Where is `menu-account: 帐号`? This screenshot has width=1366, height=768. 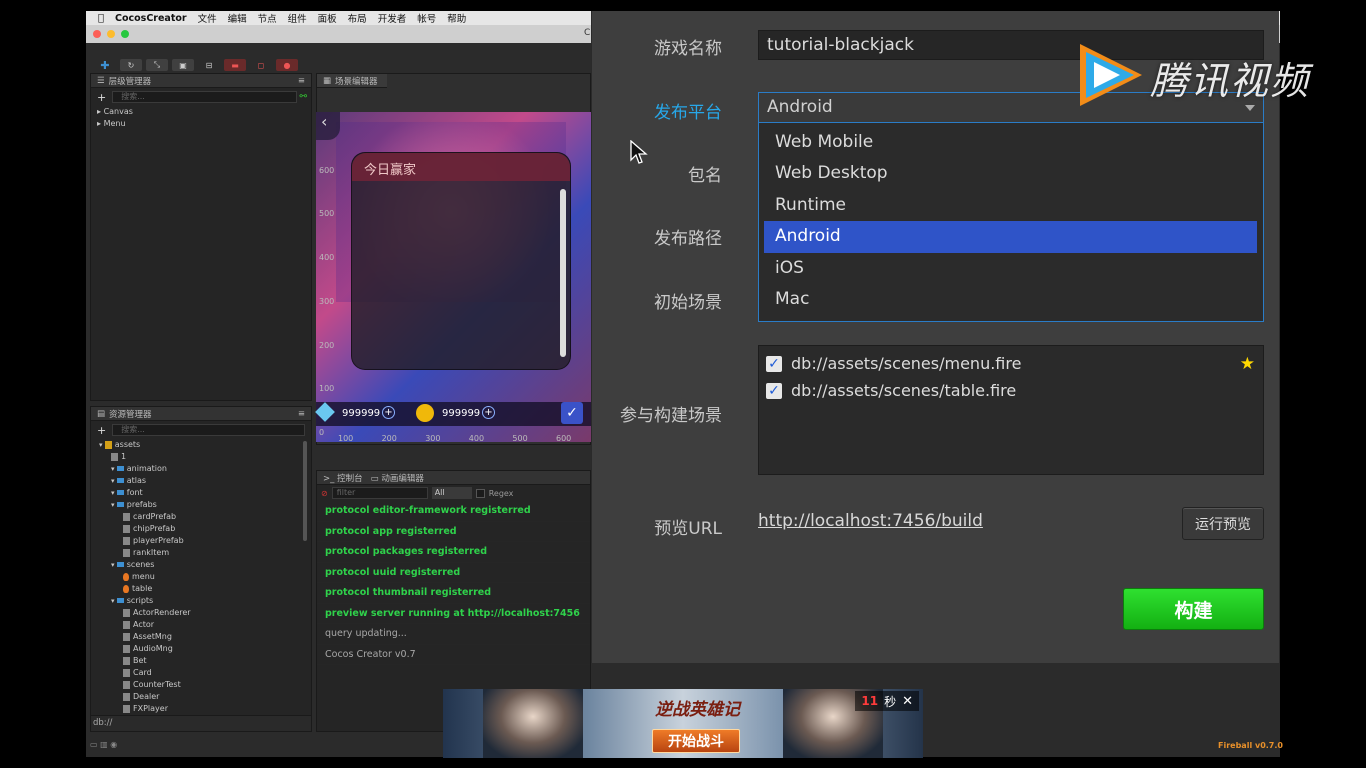 menu-account: 帐号 is located at coordinates (426, 18).